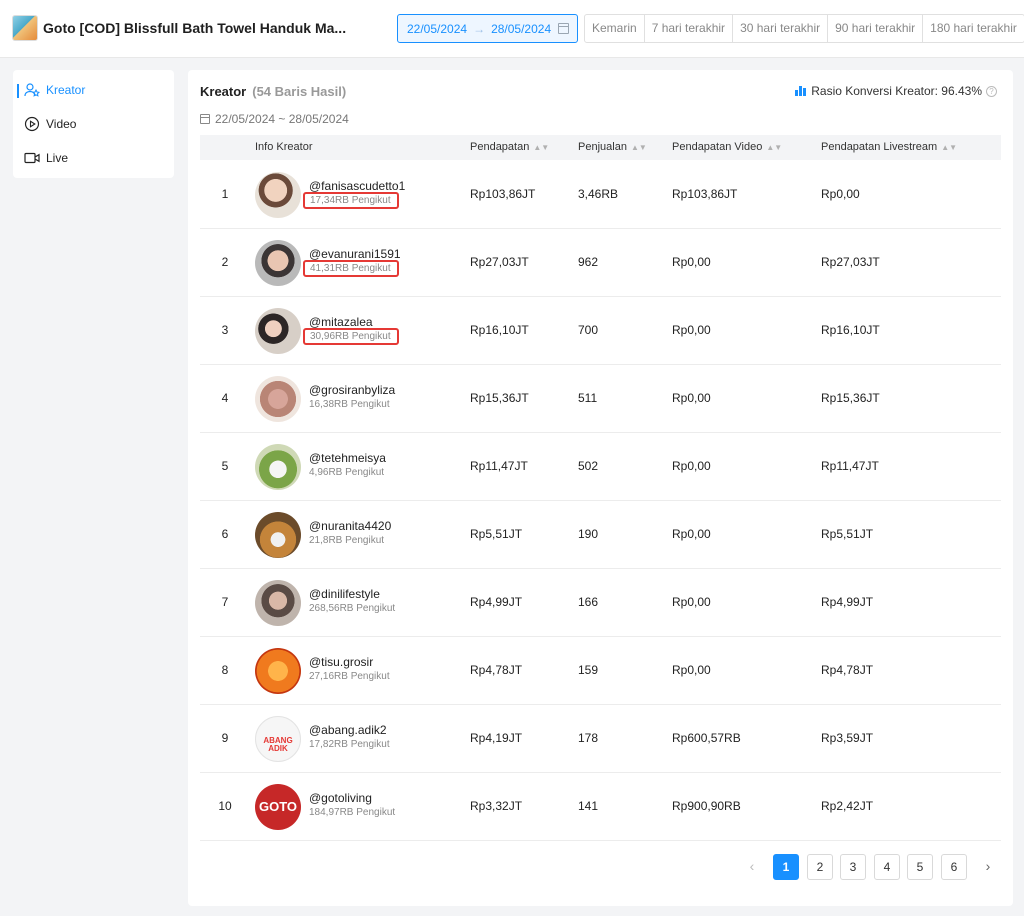  I want to click on quick-range-180-days: 180 hari terakhir, so click(973, 28).